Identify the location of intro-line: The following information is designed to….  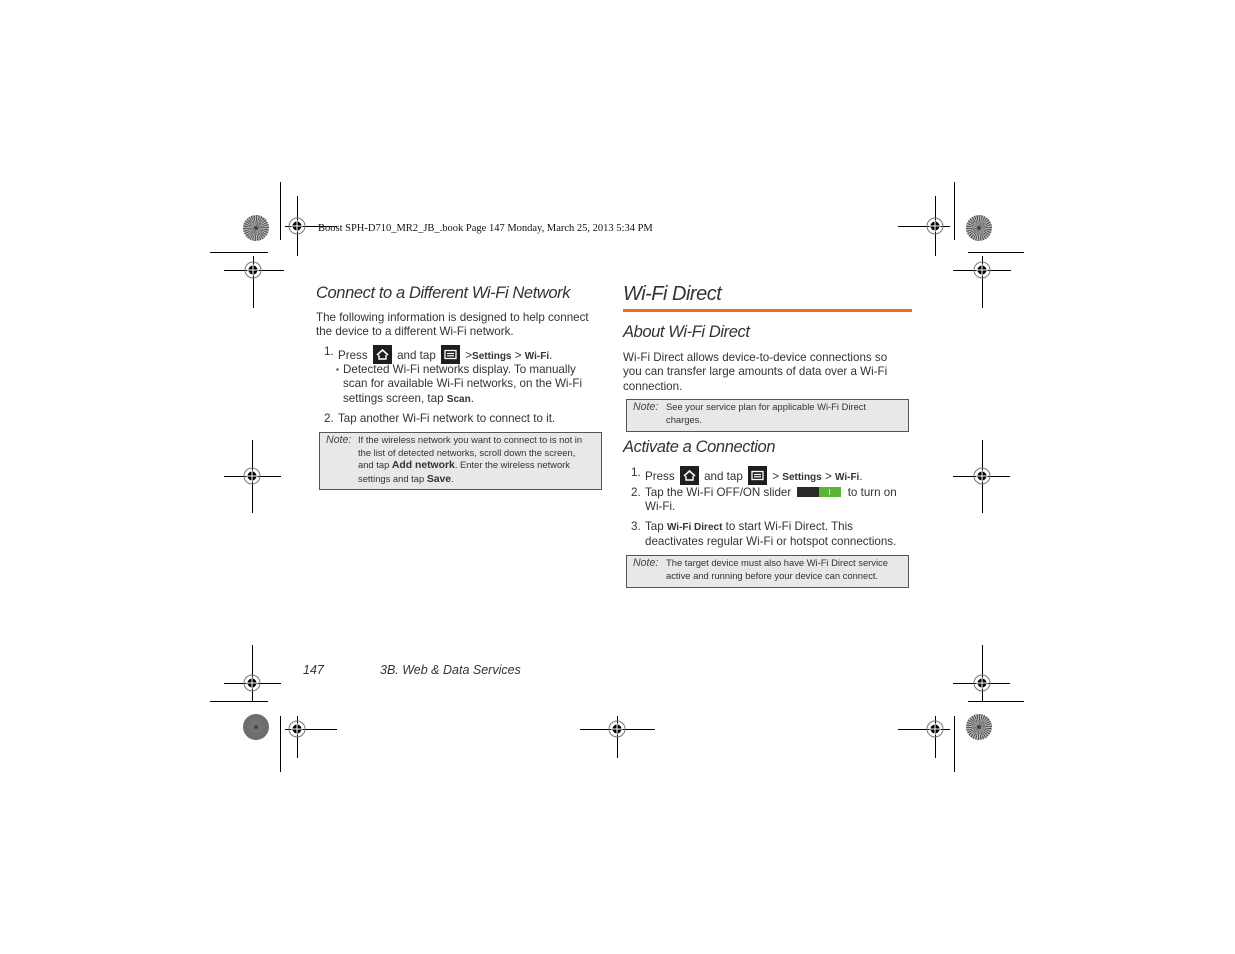
(452, 317).